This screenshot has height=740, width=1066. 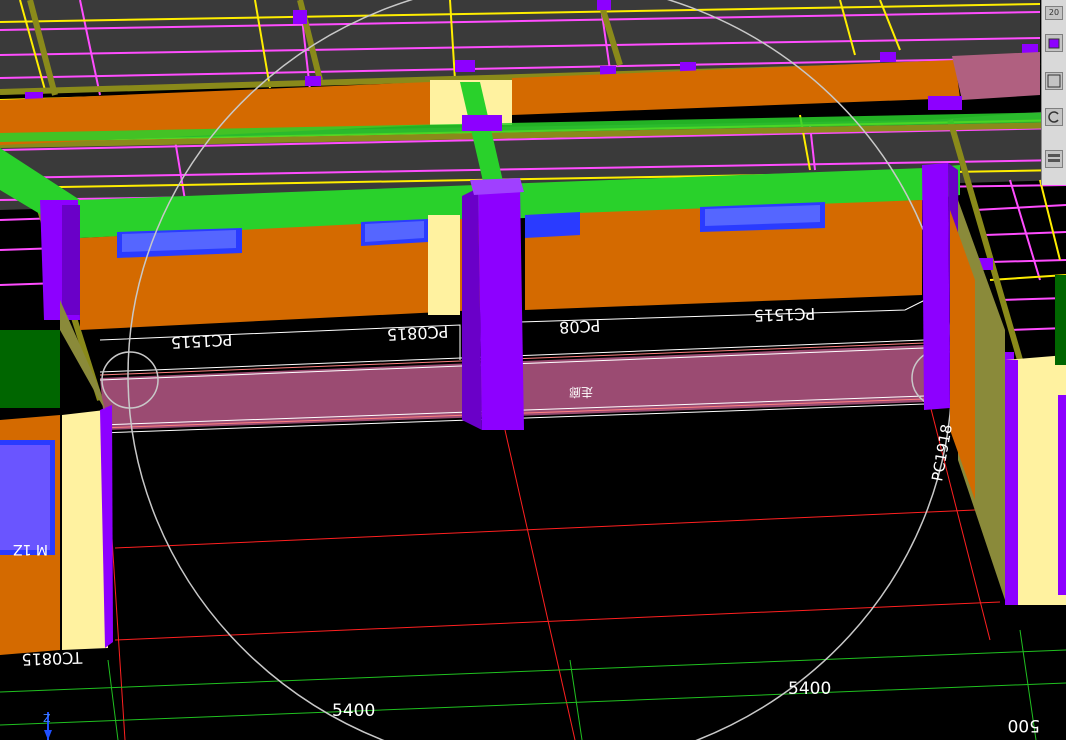 What do you see at coordinates (353, 711) in the screenshot?
I see `dimension-5400-left: 5400` at bounding box center [353, 711].